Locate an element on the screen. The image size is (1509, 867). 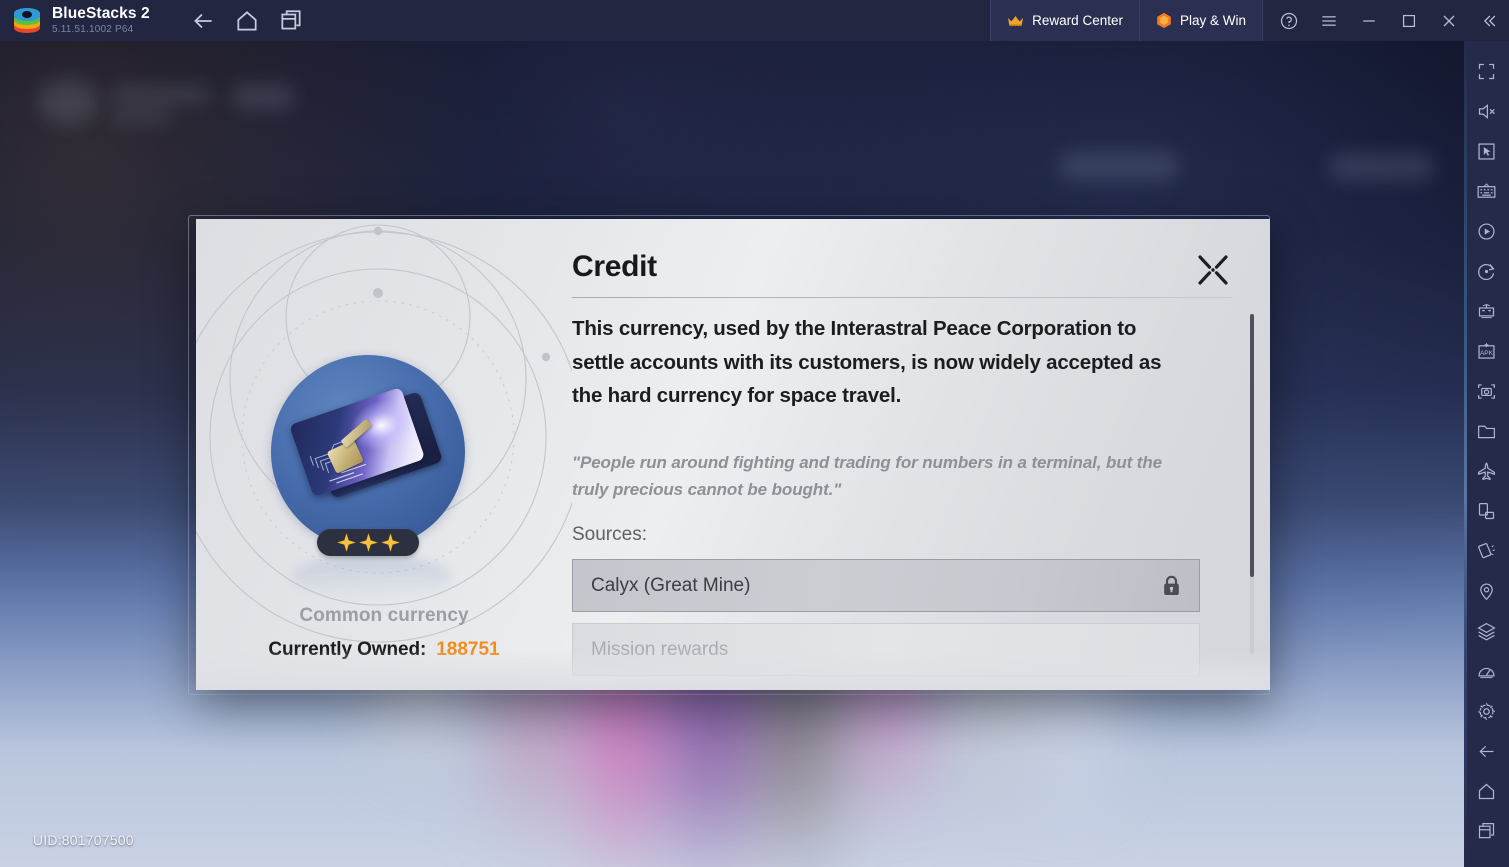
collapse-sidebar-button is located at coordinates (1489, 20).